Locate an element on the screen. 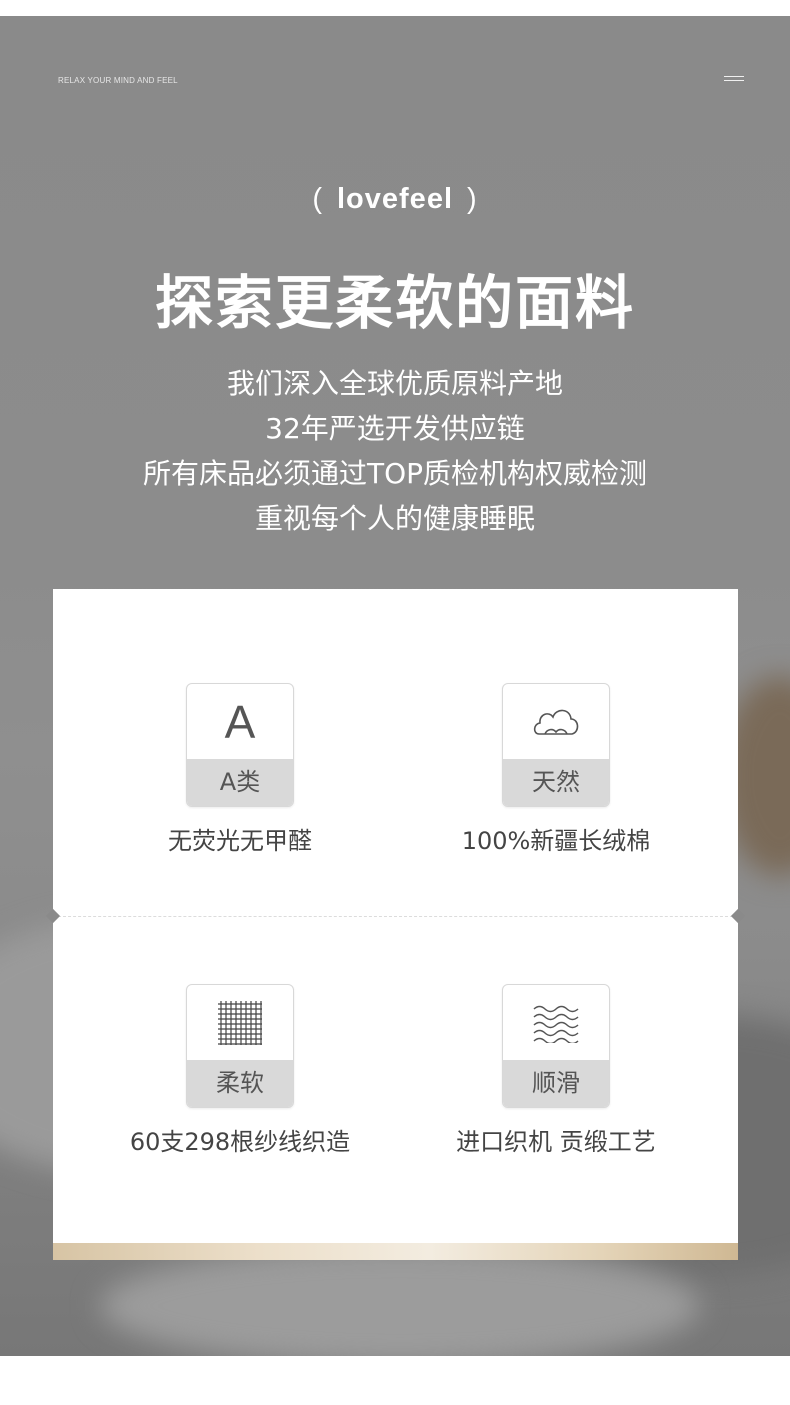 The image size is (790, 1405). header-tagline: RELAX YOUR MIND AND FEEL is located at coordinates (118, 80).